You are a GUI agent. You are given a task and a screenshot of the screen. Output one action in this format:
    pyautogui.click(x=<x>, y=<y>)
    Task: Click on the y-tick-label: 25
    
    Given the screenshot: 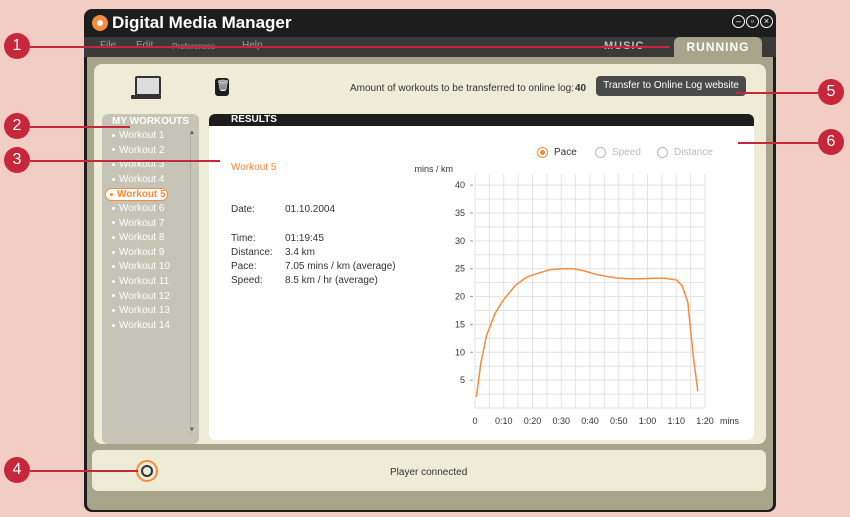 What is the action you would take?
    pyautogui.click(x=460, y=269)
    